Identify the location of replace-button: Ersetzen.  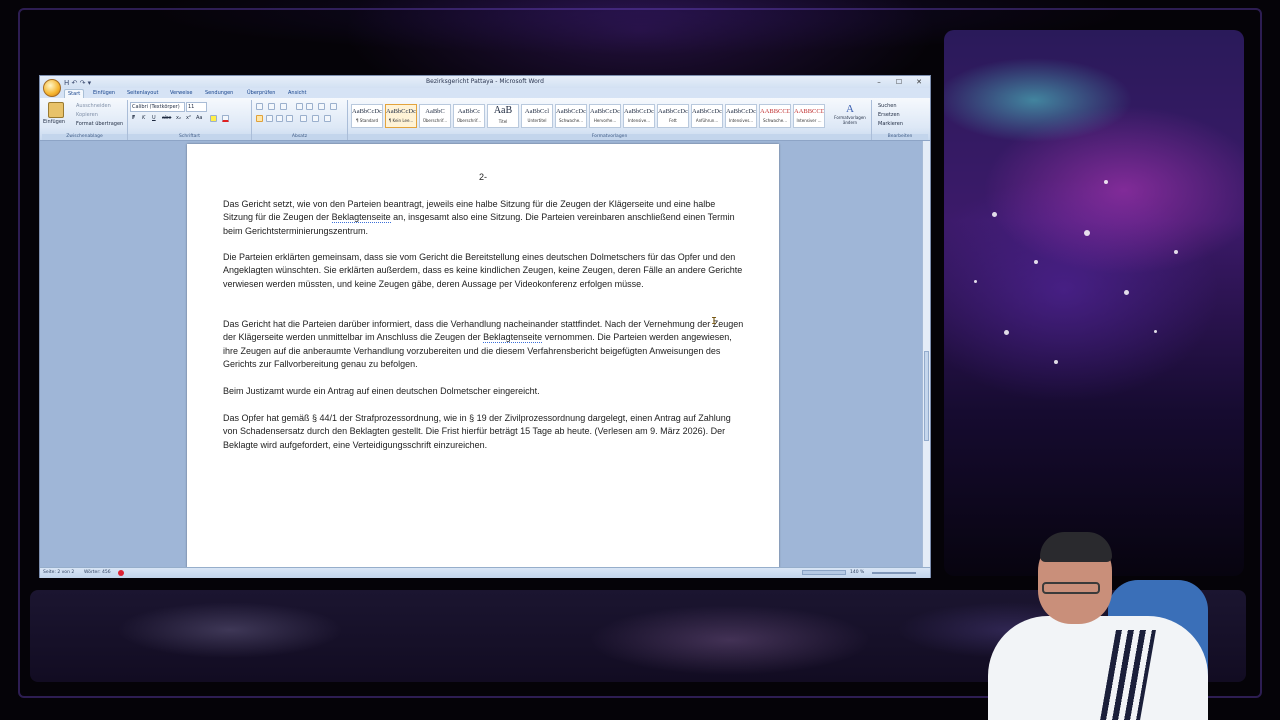
(889, 115).